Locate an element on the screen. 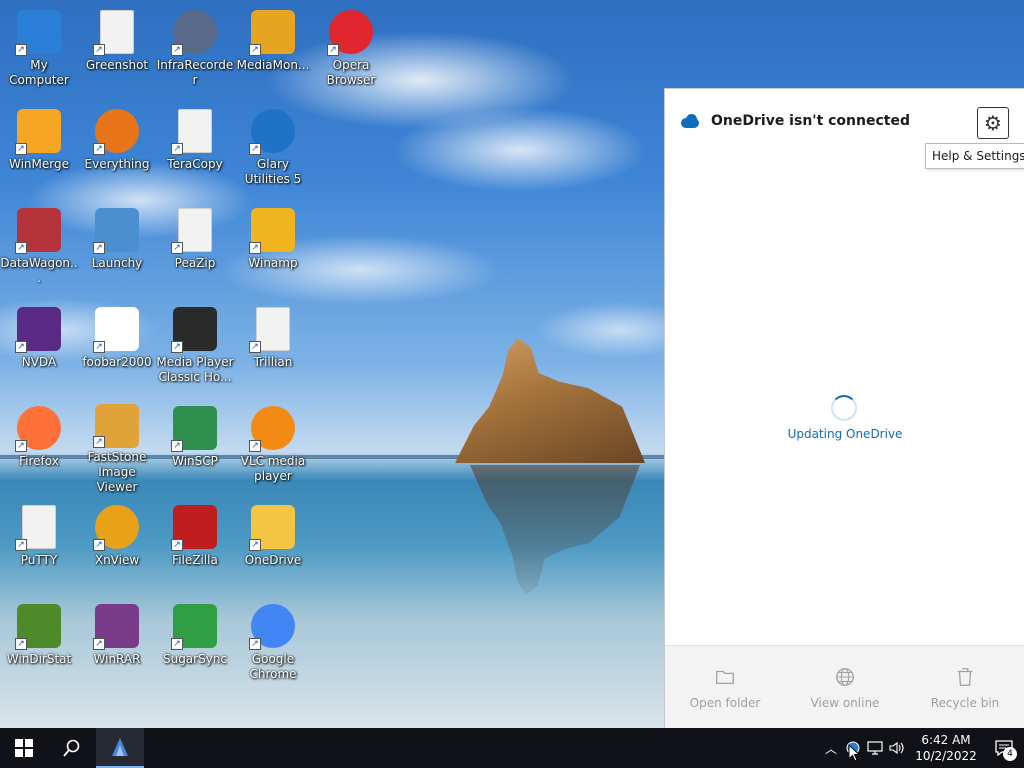 This screenshot has height=768, width=1024. desktop-icon: ↗ PeaZip is located at coordinates (195, 244).